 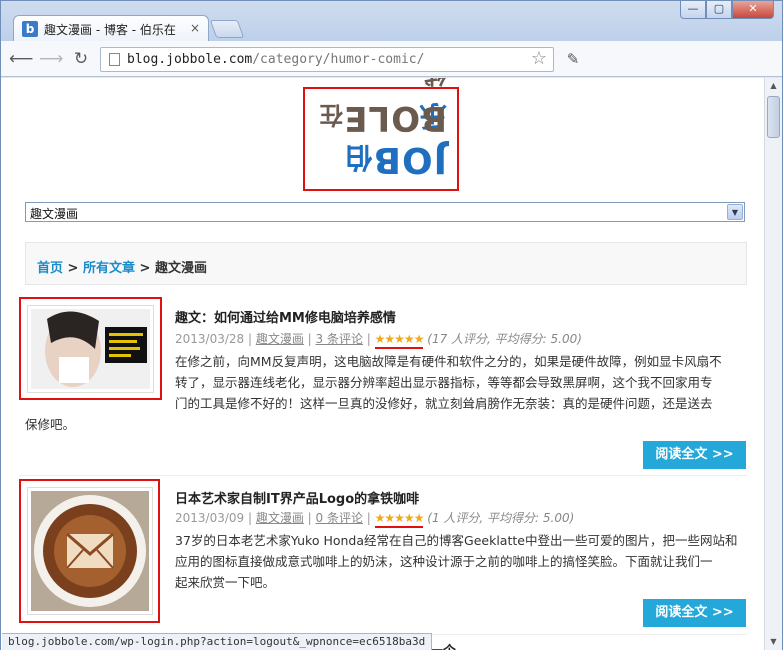 What do you see at coordinates (383, 475) in the screenshot?
I see `post-divider` at bounding box center [383, 475].